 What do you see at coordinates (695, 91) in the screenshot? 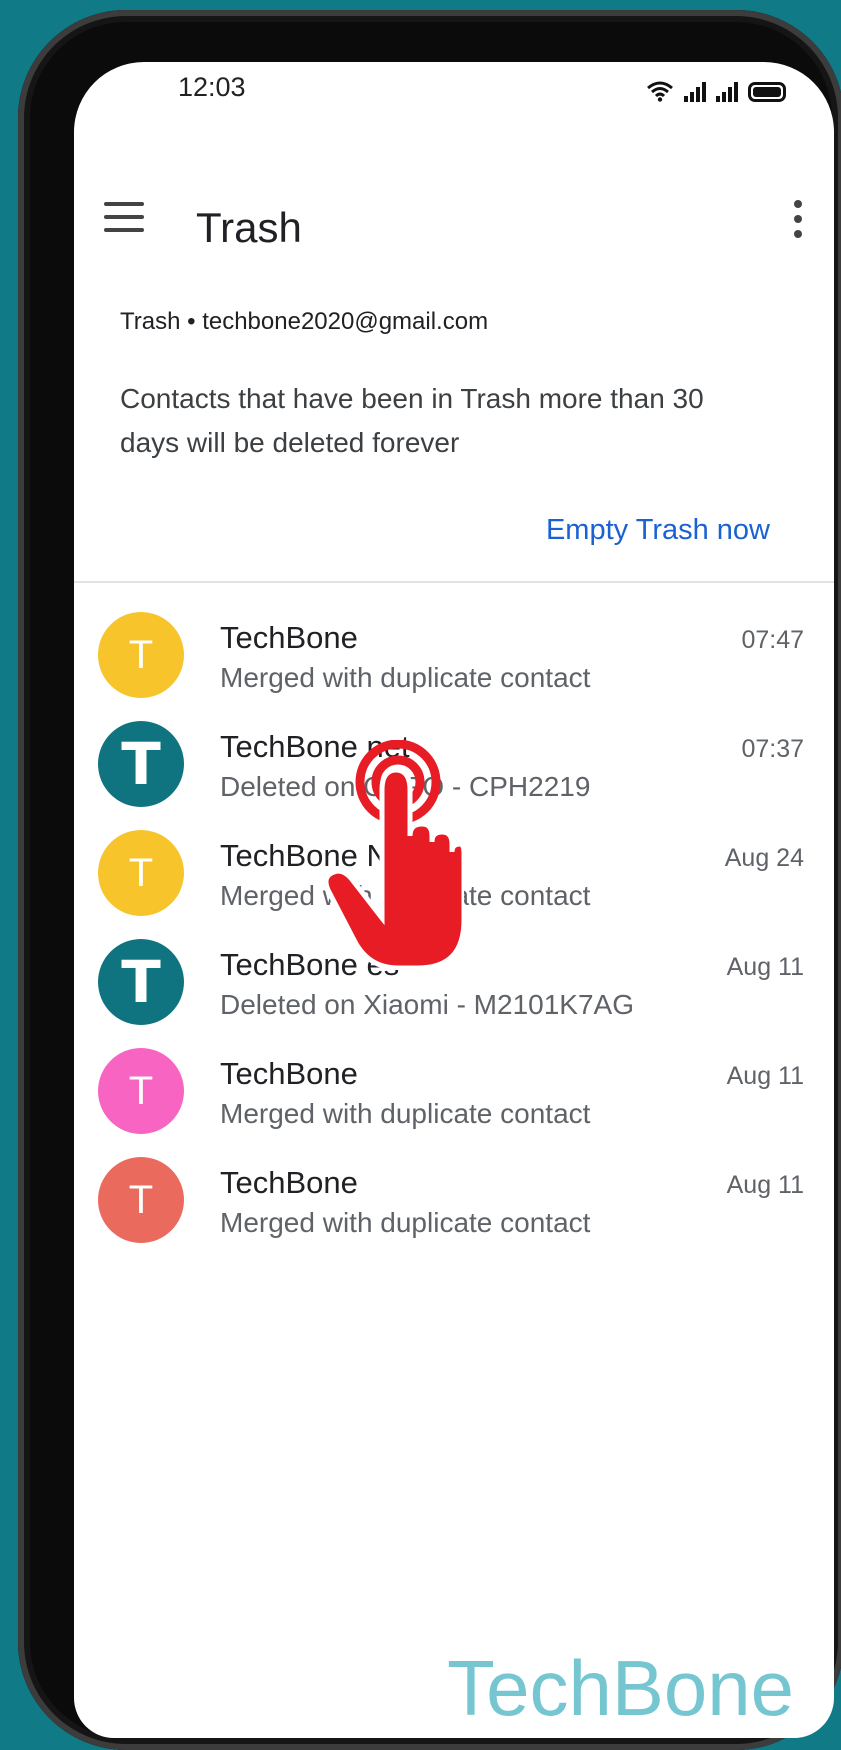
I see `signal-icon` at bounding box center [695, 91].